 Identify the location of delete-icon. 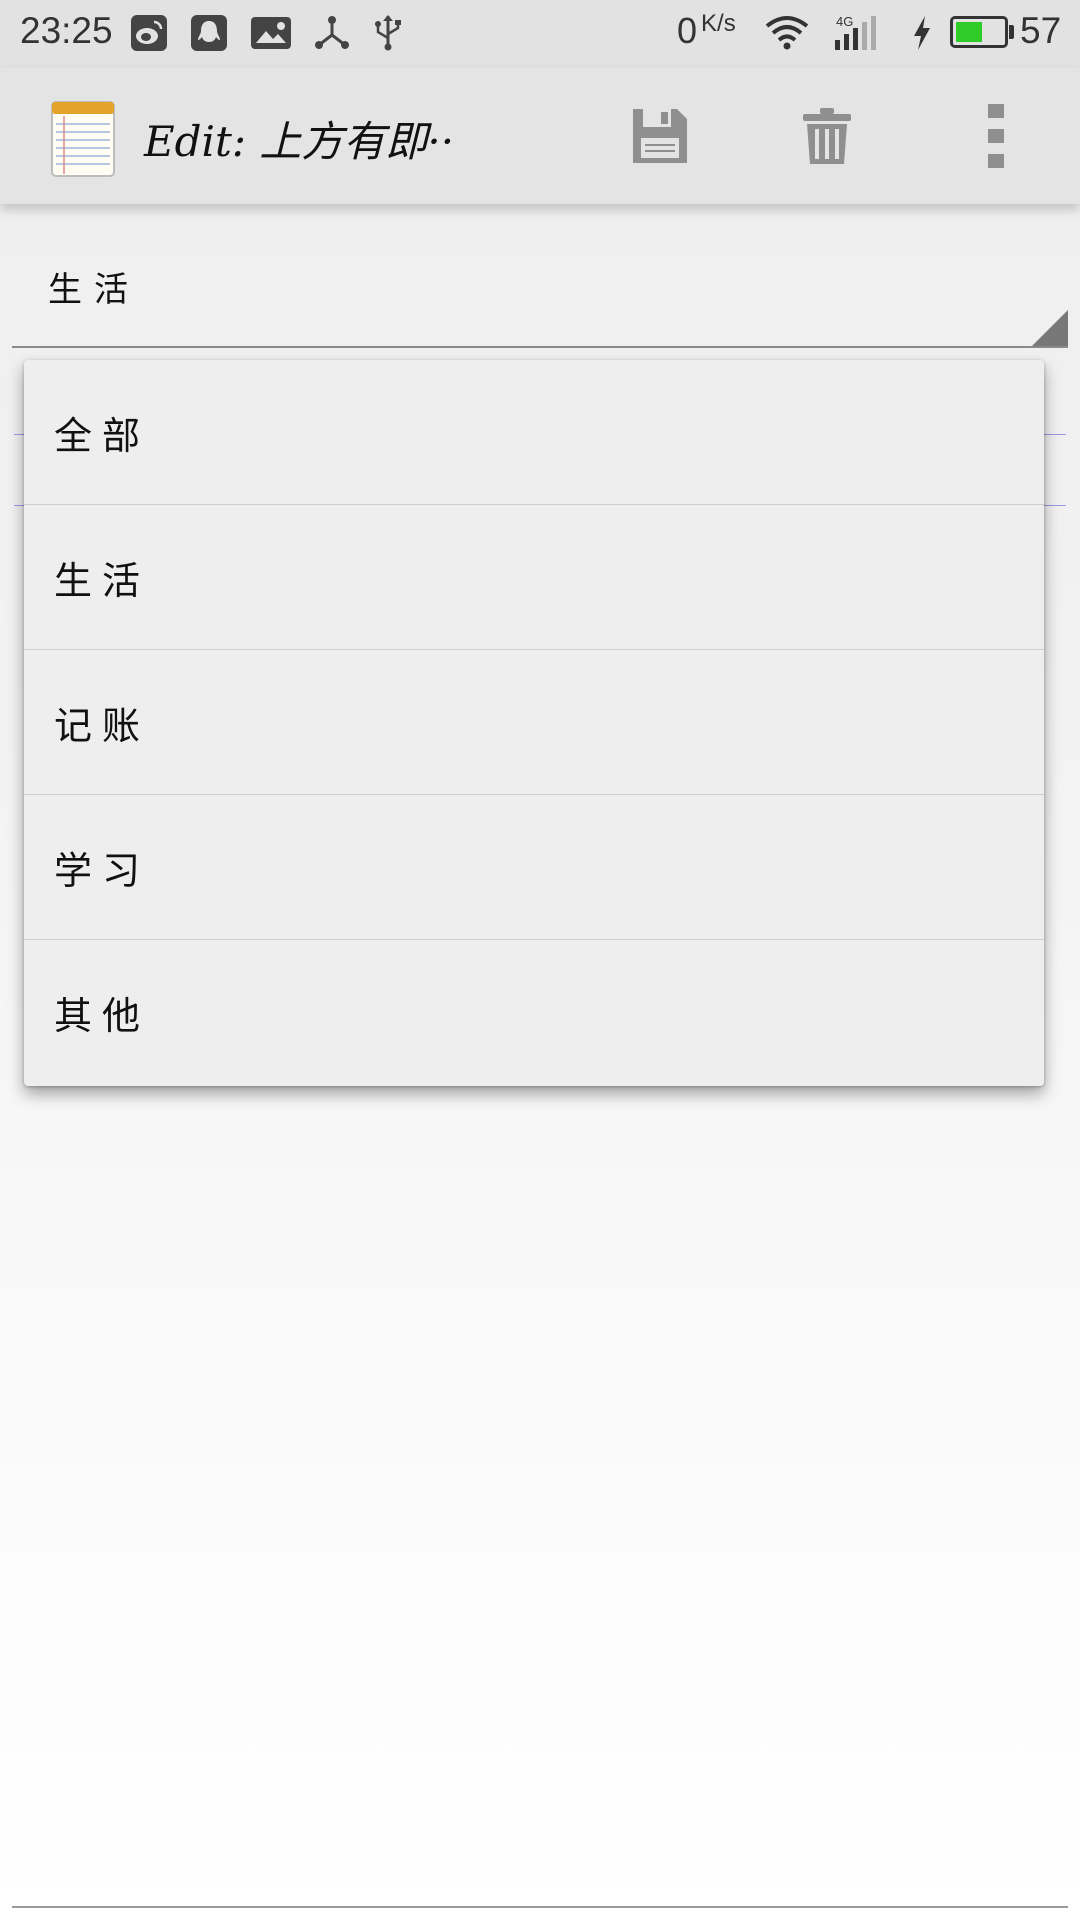
(827, 136).